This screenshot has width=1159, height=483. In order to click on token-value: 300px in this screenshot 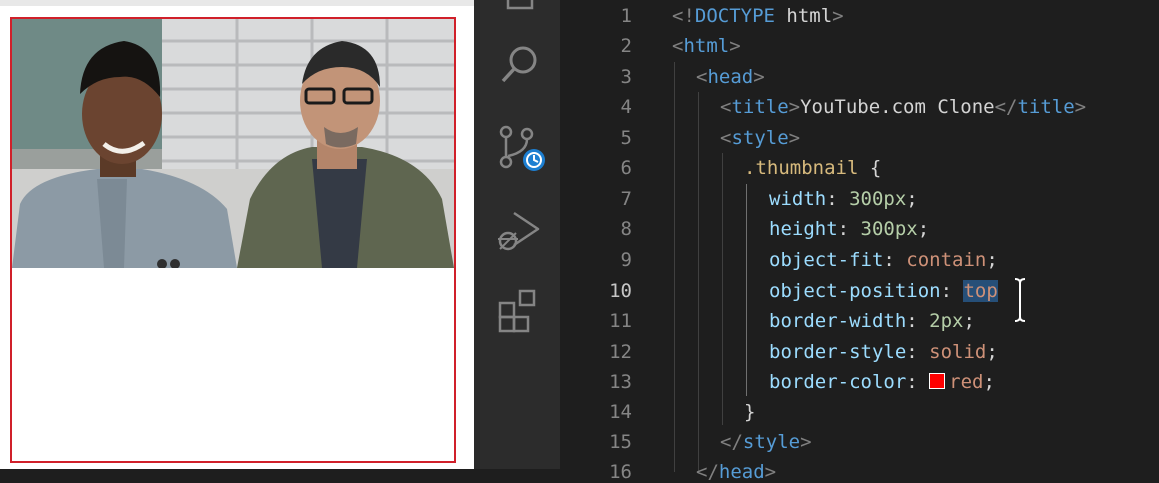, I will do `click(878, 199)`.